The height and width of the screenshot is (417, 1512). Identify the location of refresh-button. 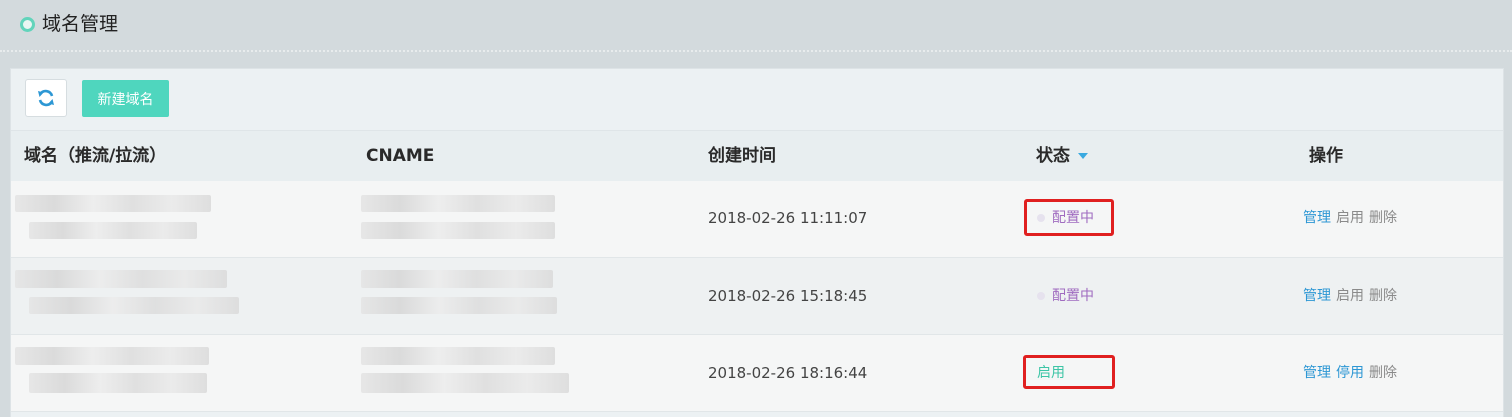
(46, 98).